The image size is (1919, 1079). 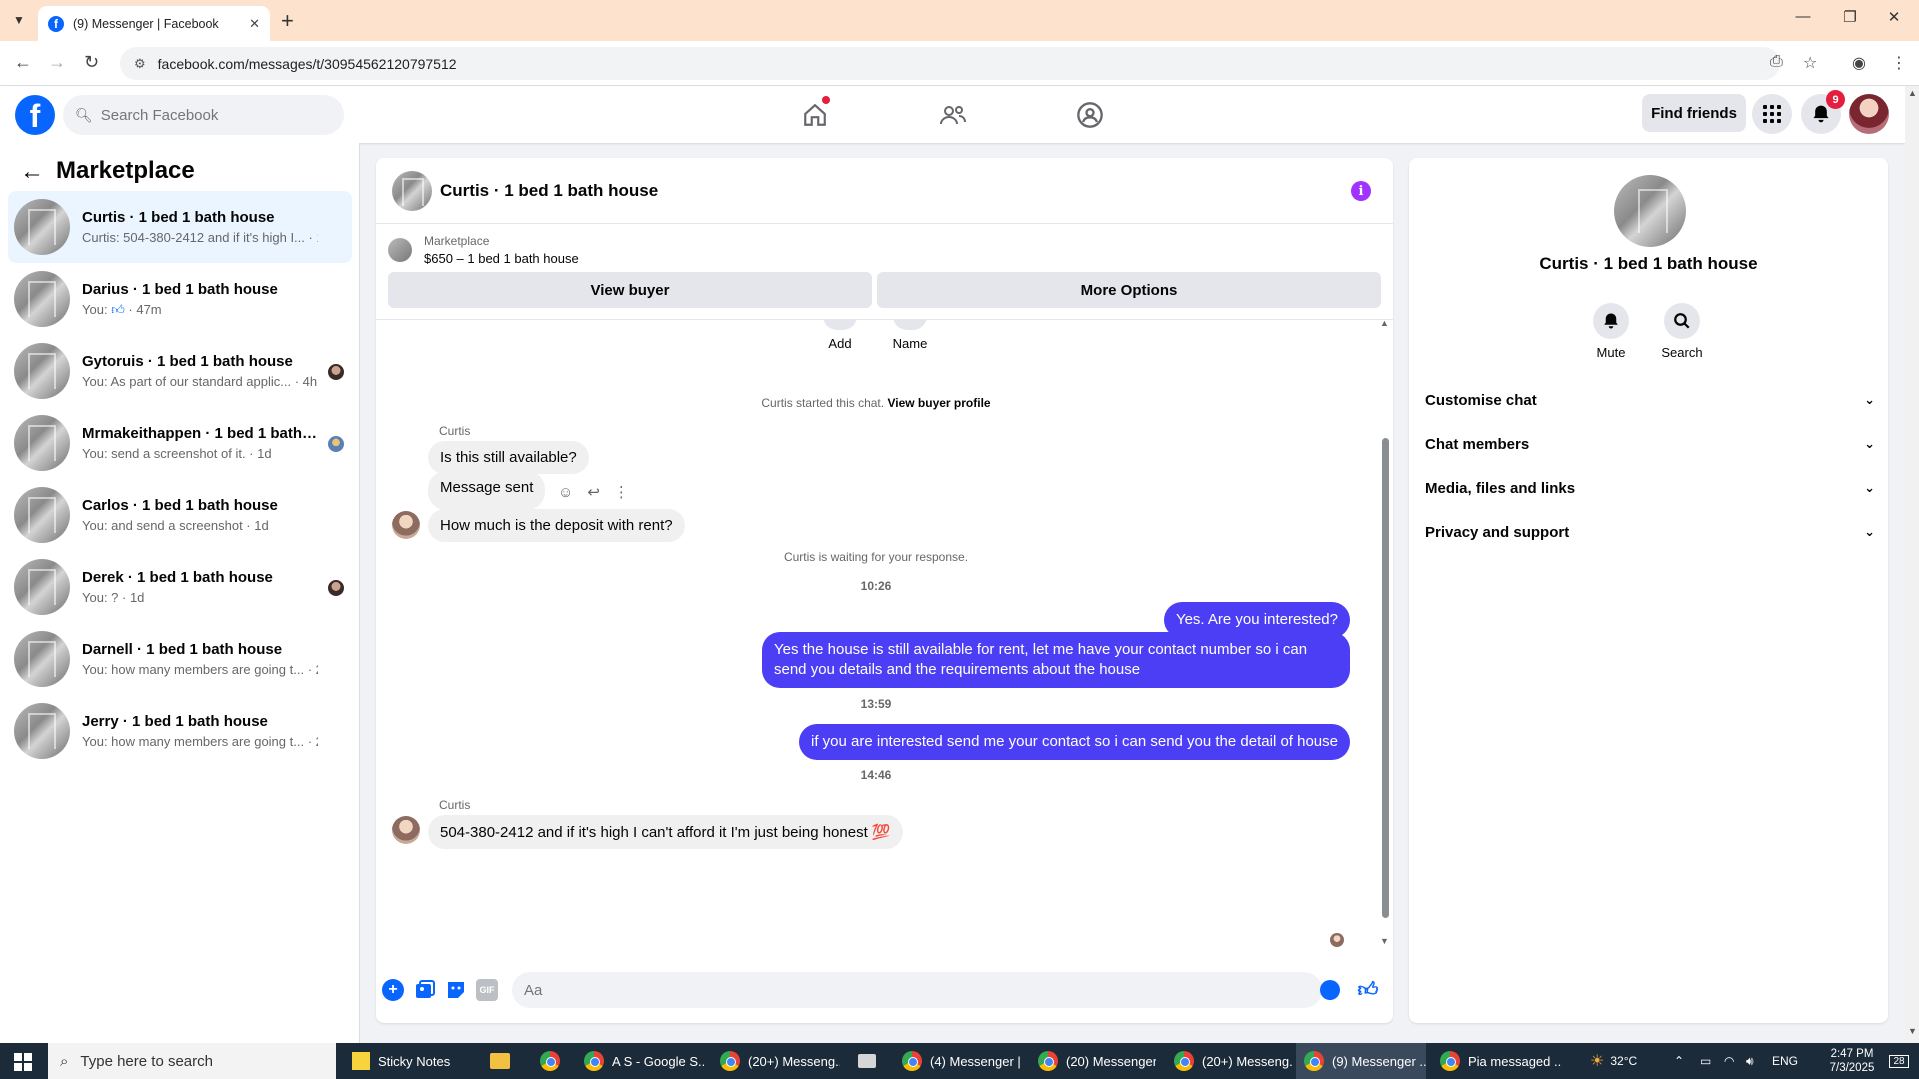 What do you see at coordinates (425, 990) in the screenshot?
I see `photo-icon` at bounding box center [425, 990].